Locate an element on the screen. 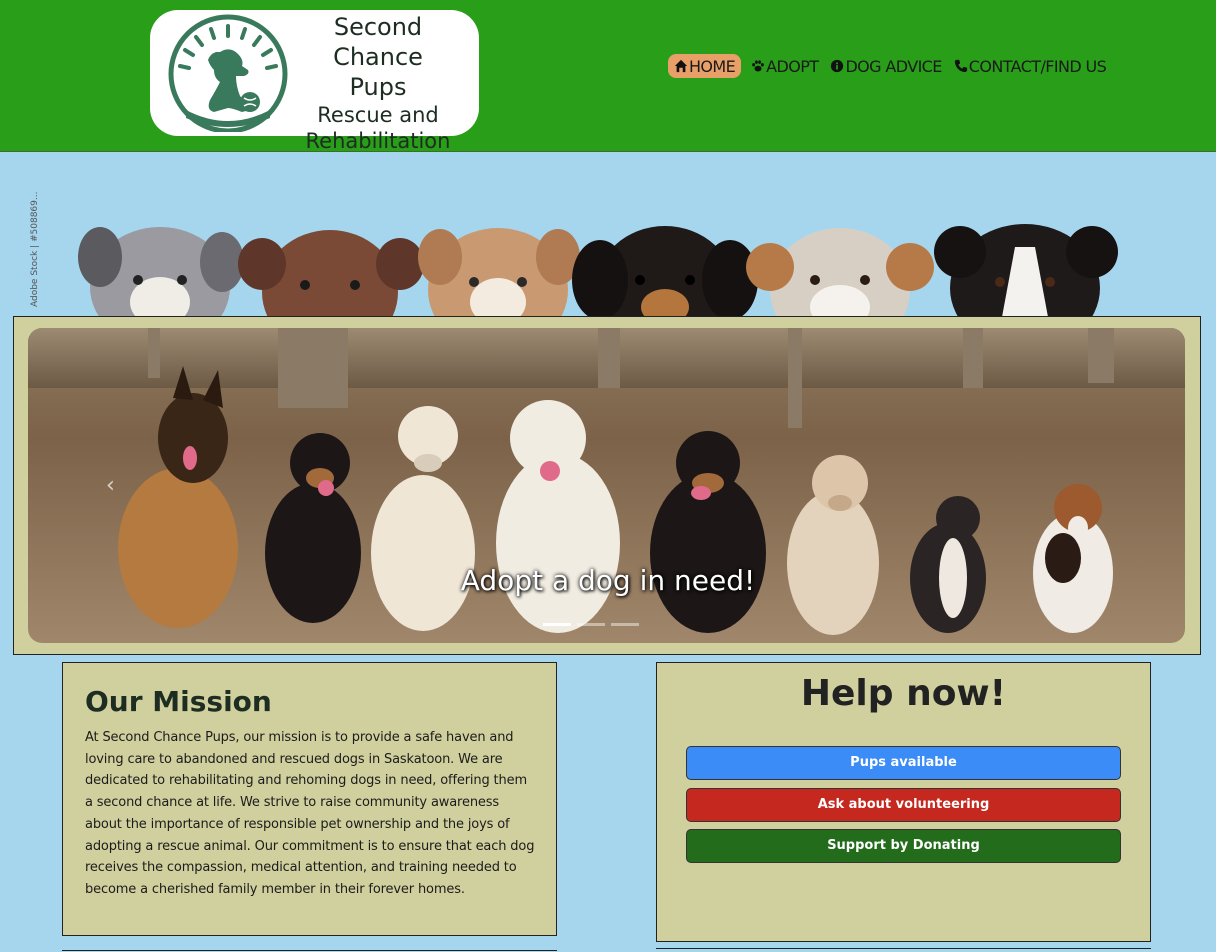 Image resolution: width=1216 pixels, height=952 pixels. paw-icon is located at coordinates (758, 66).